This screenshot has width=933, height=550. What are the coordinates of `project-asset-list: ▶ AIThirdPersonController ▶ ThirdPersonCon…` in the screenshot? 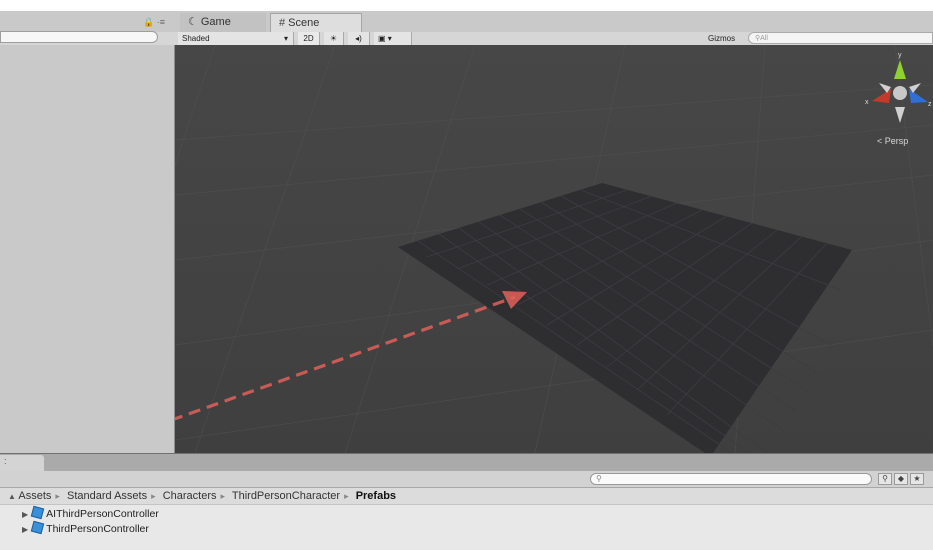 It's located at (466, 527).